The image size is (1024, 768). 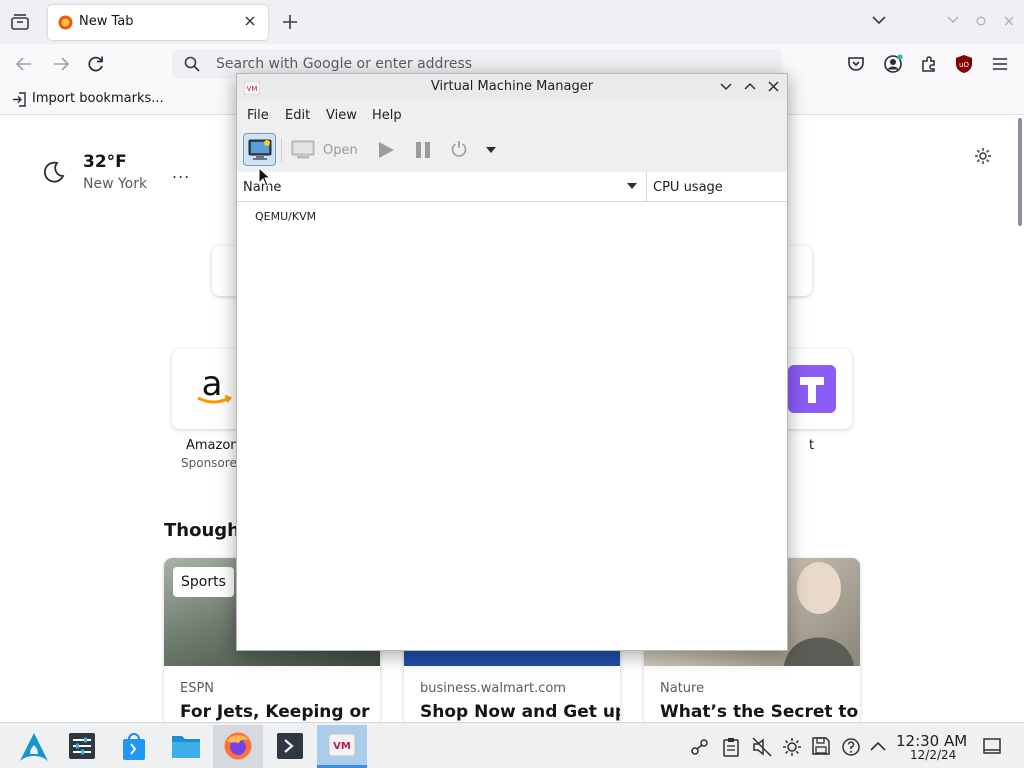 What do you see at coordinates (203, 582) in the screenshot?
I see `story-category-badge: Sports` at bounding box center [203, 582].